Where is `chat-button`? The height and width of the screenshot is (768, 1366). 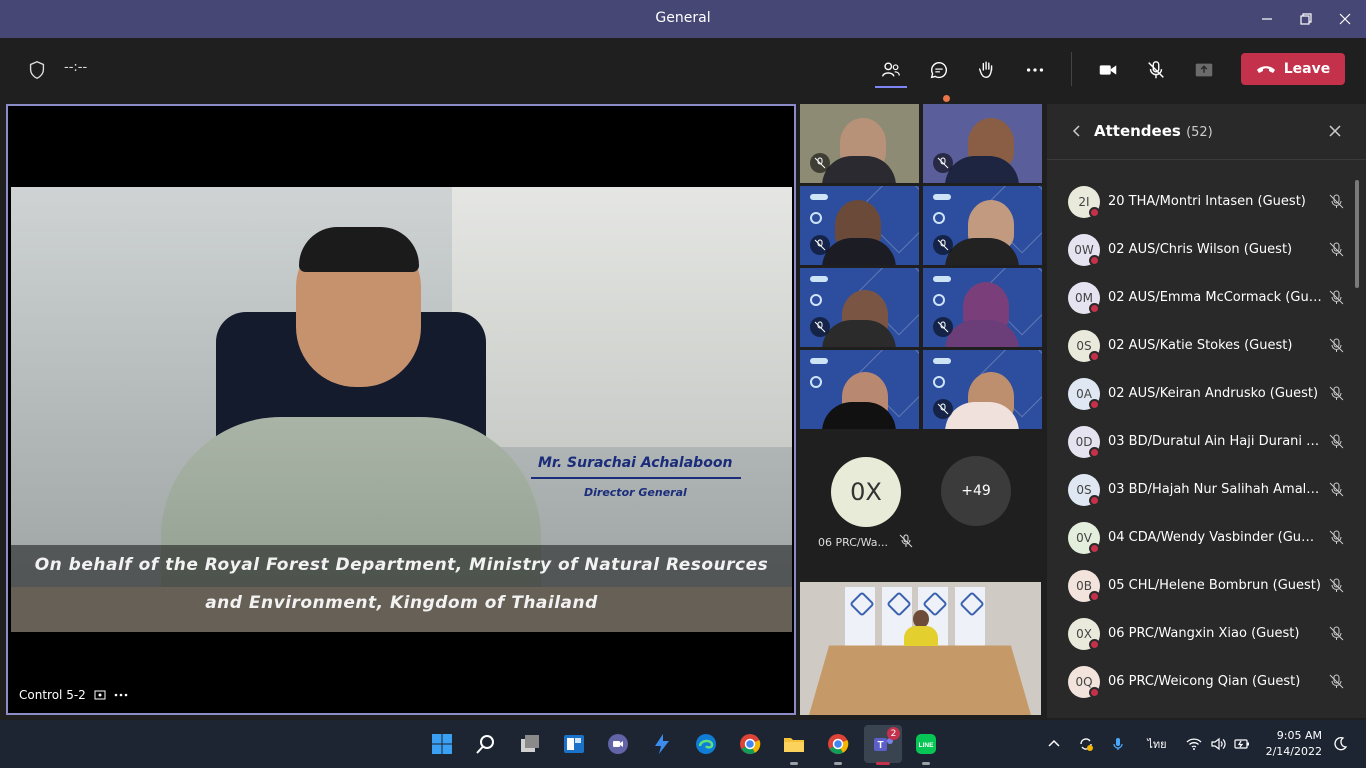 chat-button is located at coordinates (939, 70).